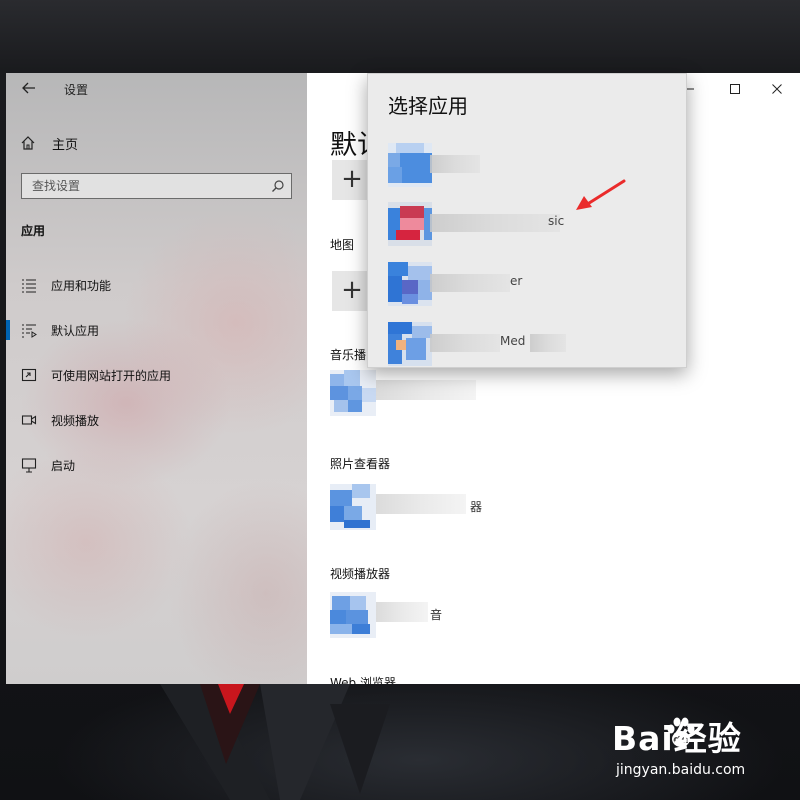  I want to click on close-icon, so click(777, 89).